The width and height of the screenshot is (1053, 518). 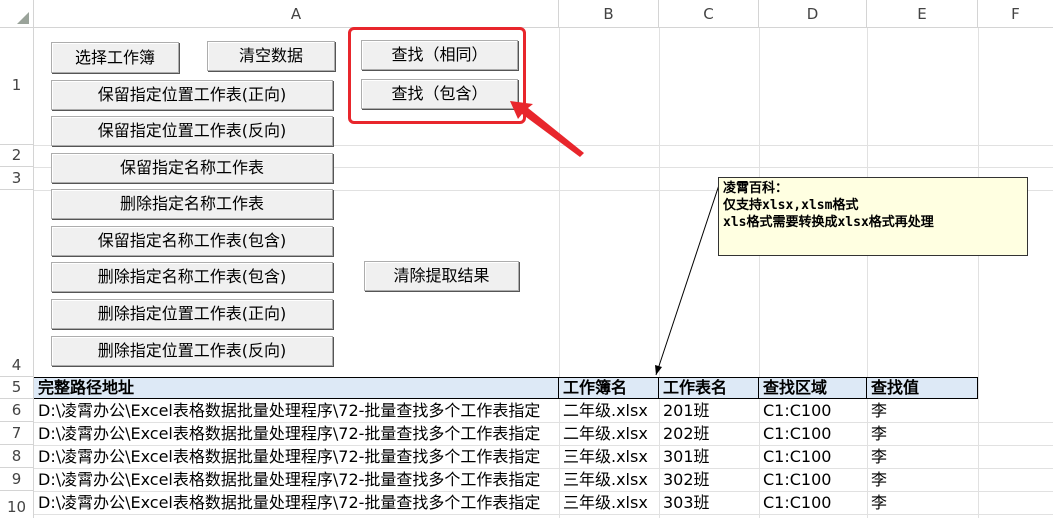 What do you see at coordinates (828, 222) in the screenshot?
I see `comment-line-convert: xls格式需要转换成xlsx格式再处理` at bounding box center [828, 222].